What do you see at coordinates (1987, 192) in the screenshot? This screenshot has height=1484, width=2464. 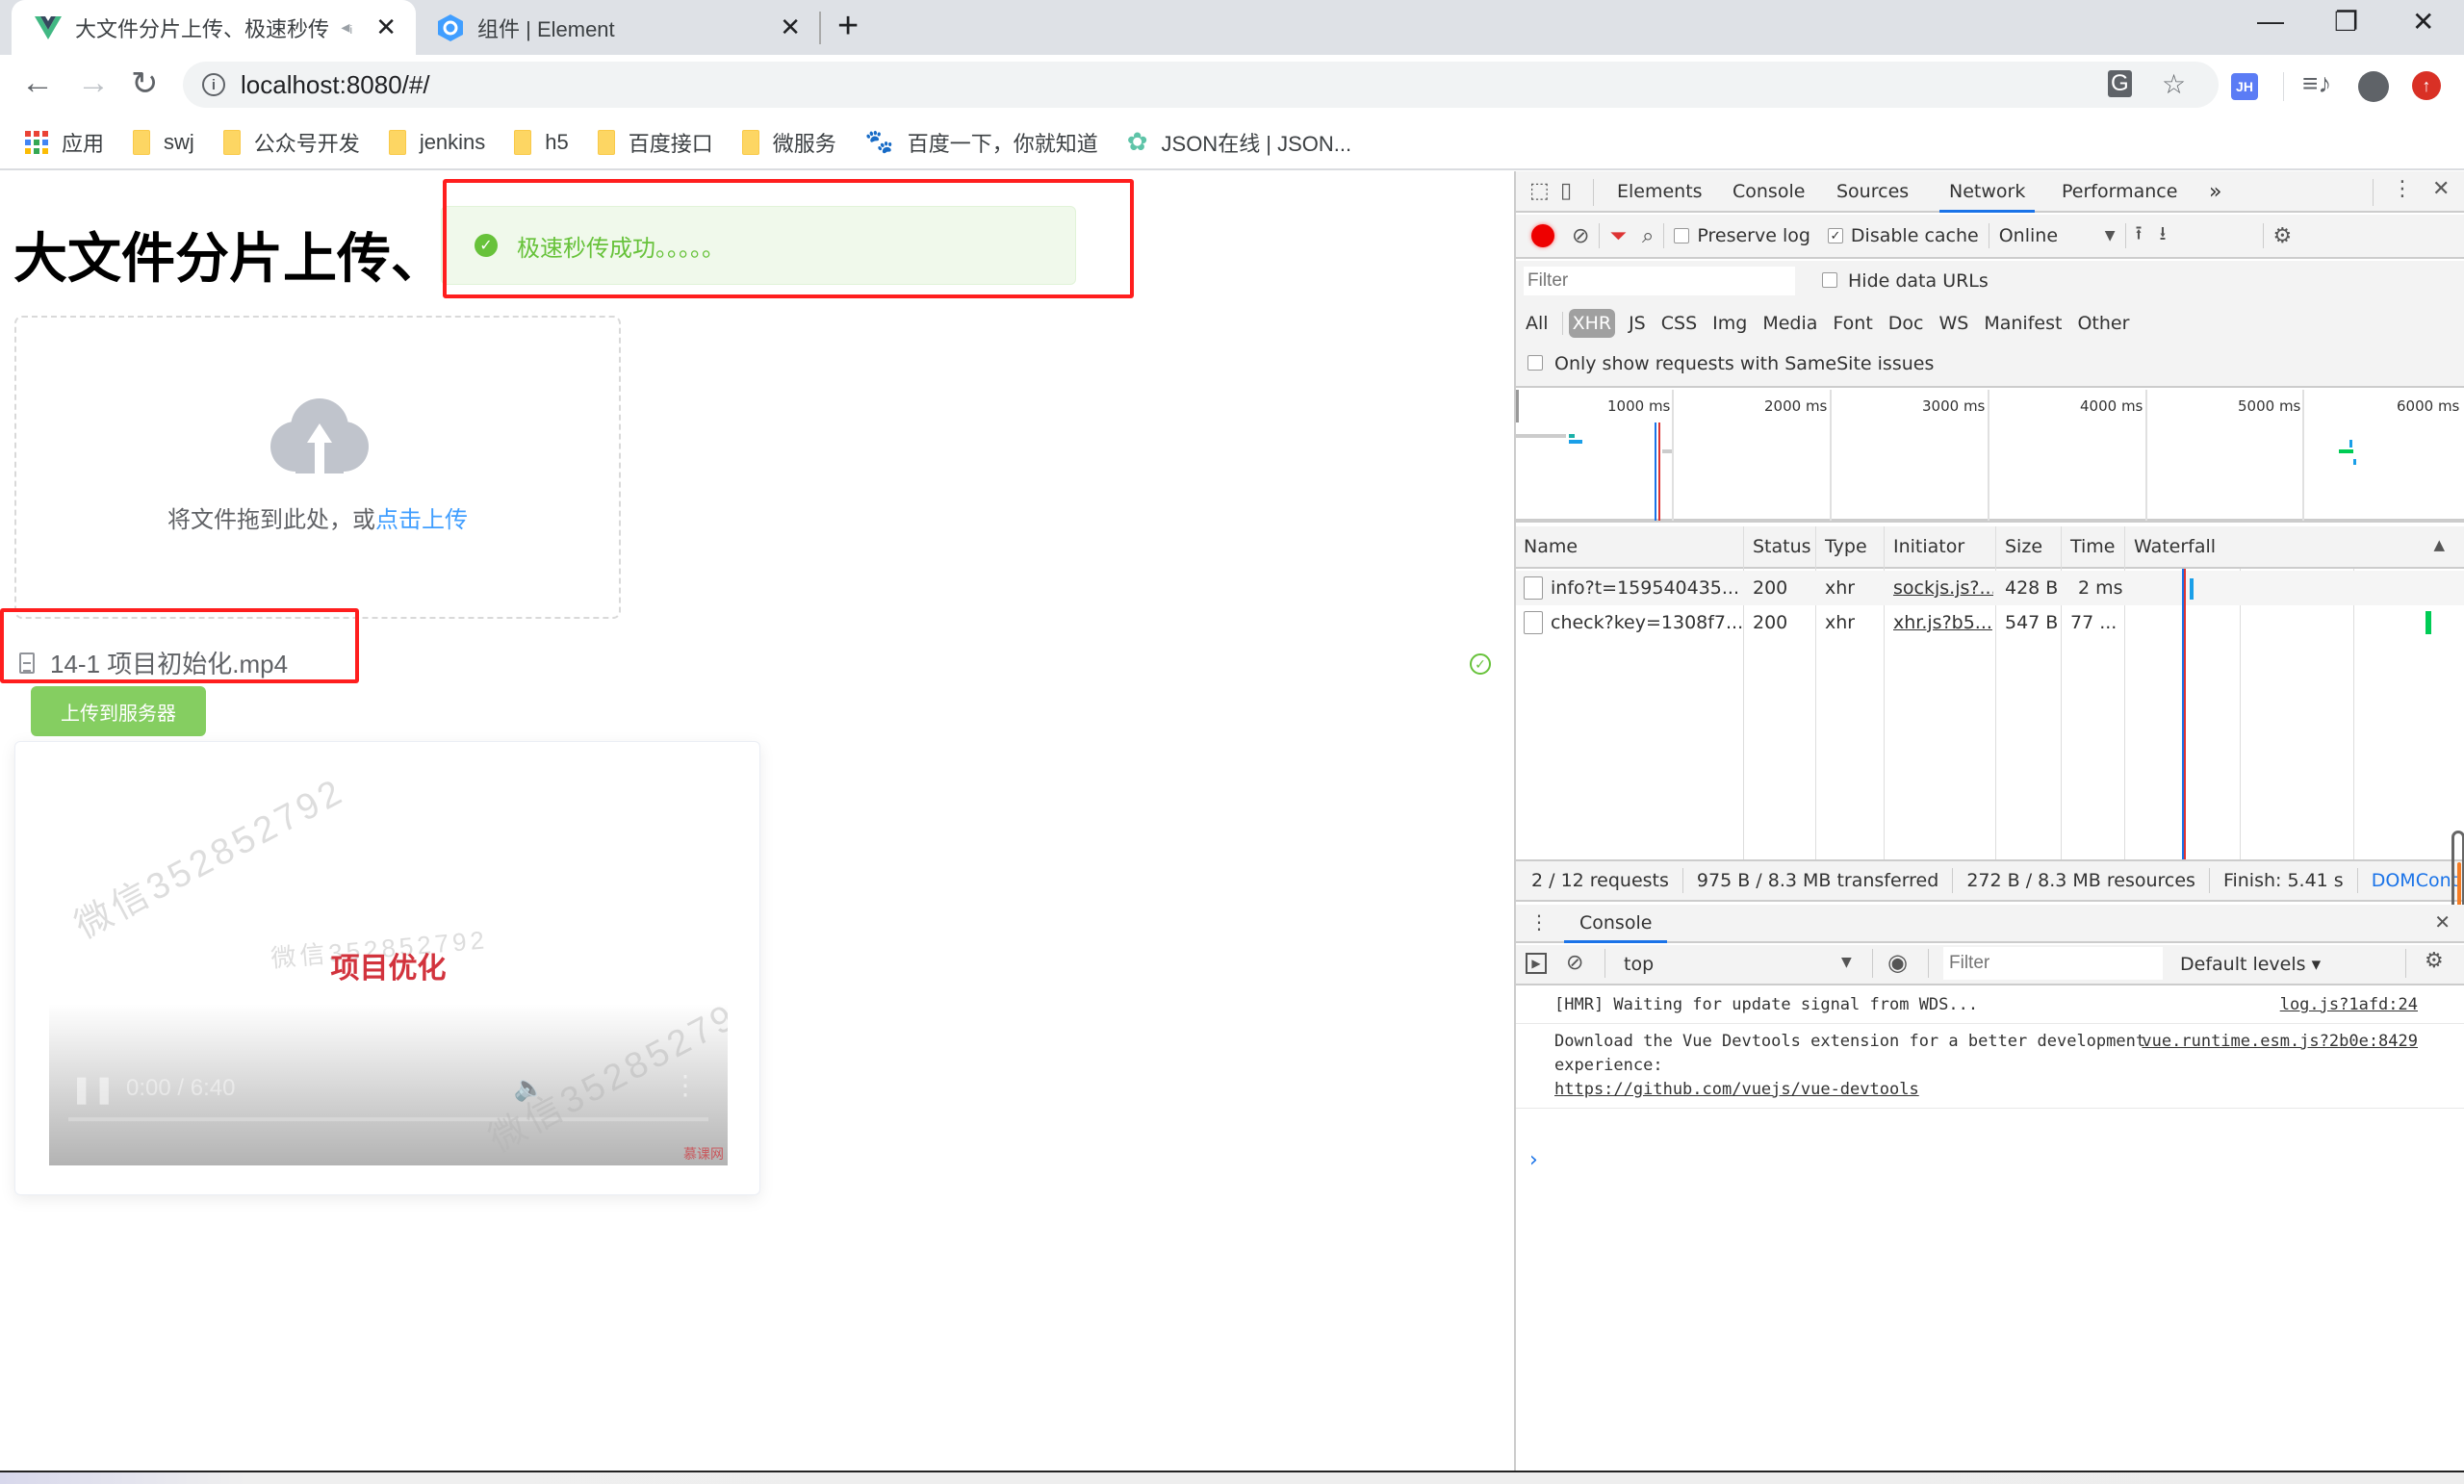 I see `tab-network: Network` at bounding box center [1987, 192].